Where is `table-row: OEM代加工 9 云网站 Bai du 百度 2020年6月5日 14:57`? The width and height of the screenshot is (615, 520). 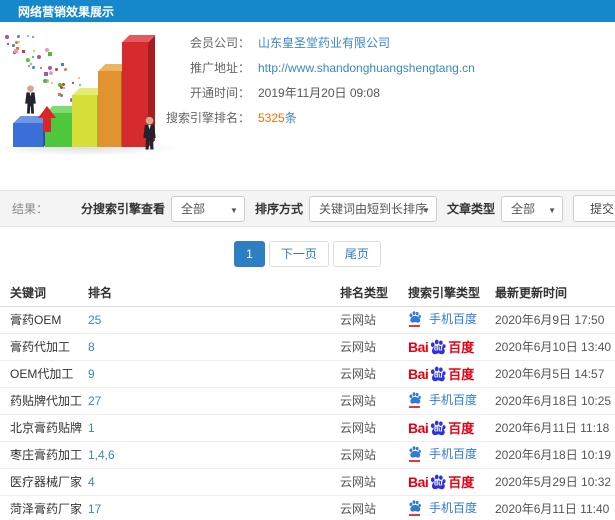
table-row: OEM代加工 9 云网站 Bai du 百度 2020年6月5日 14:57 is located at coordinates (307, 374).